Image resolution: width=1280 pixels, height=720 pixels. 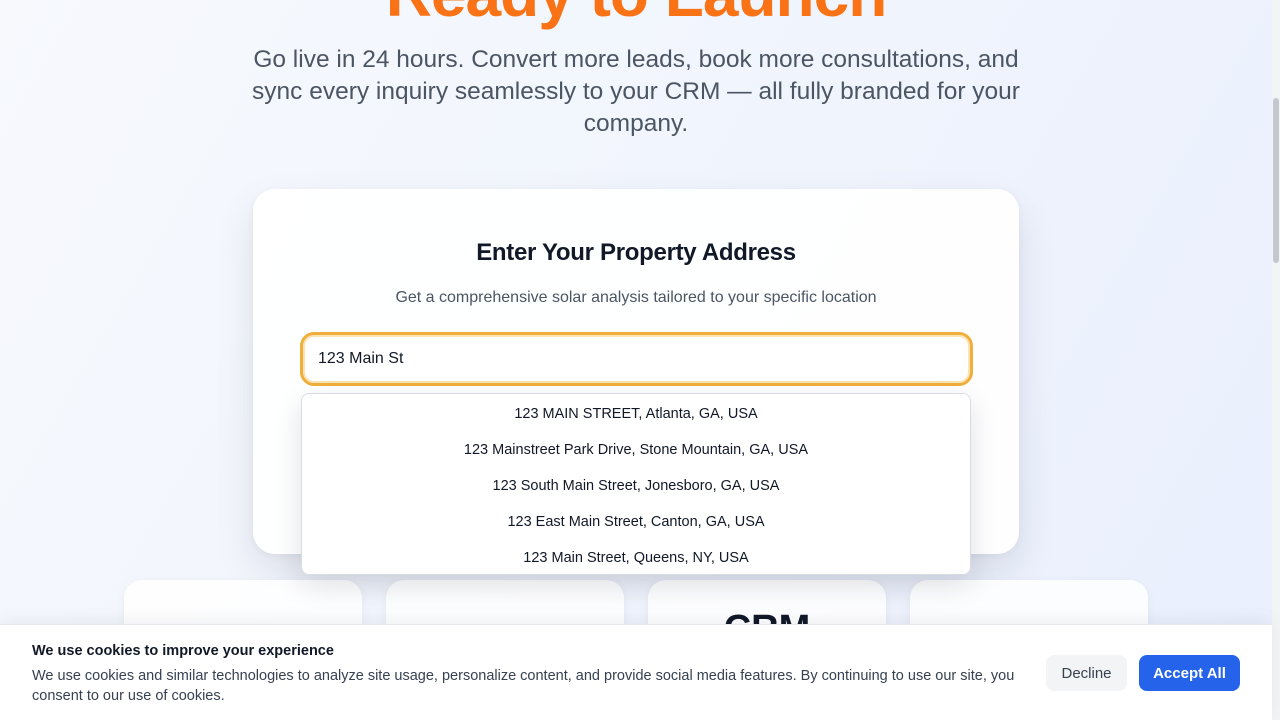 What do you see at coordinates (1276, 360) in the screenshot?
I see `page-scrollbar` at bounding box center [1276, 360].